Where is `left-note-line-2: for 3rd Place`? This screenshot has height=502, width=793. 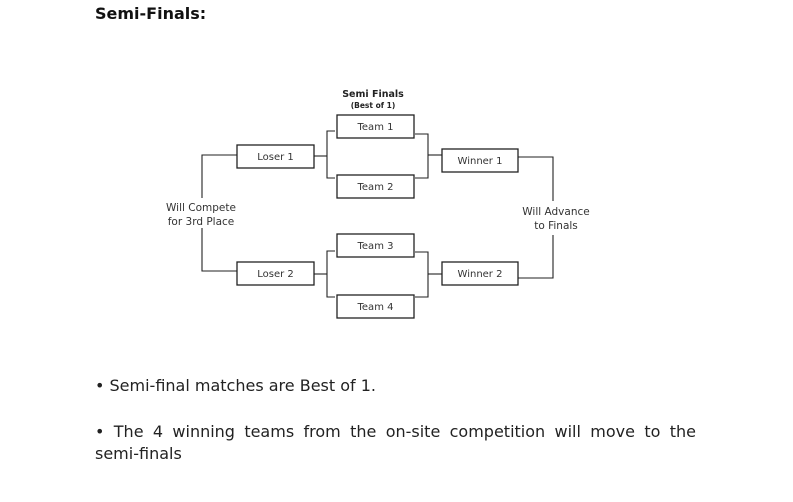
left-note-line-2: for 3rd Place is located at coordinates (201, 222).